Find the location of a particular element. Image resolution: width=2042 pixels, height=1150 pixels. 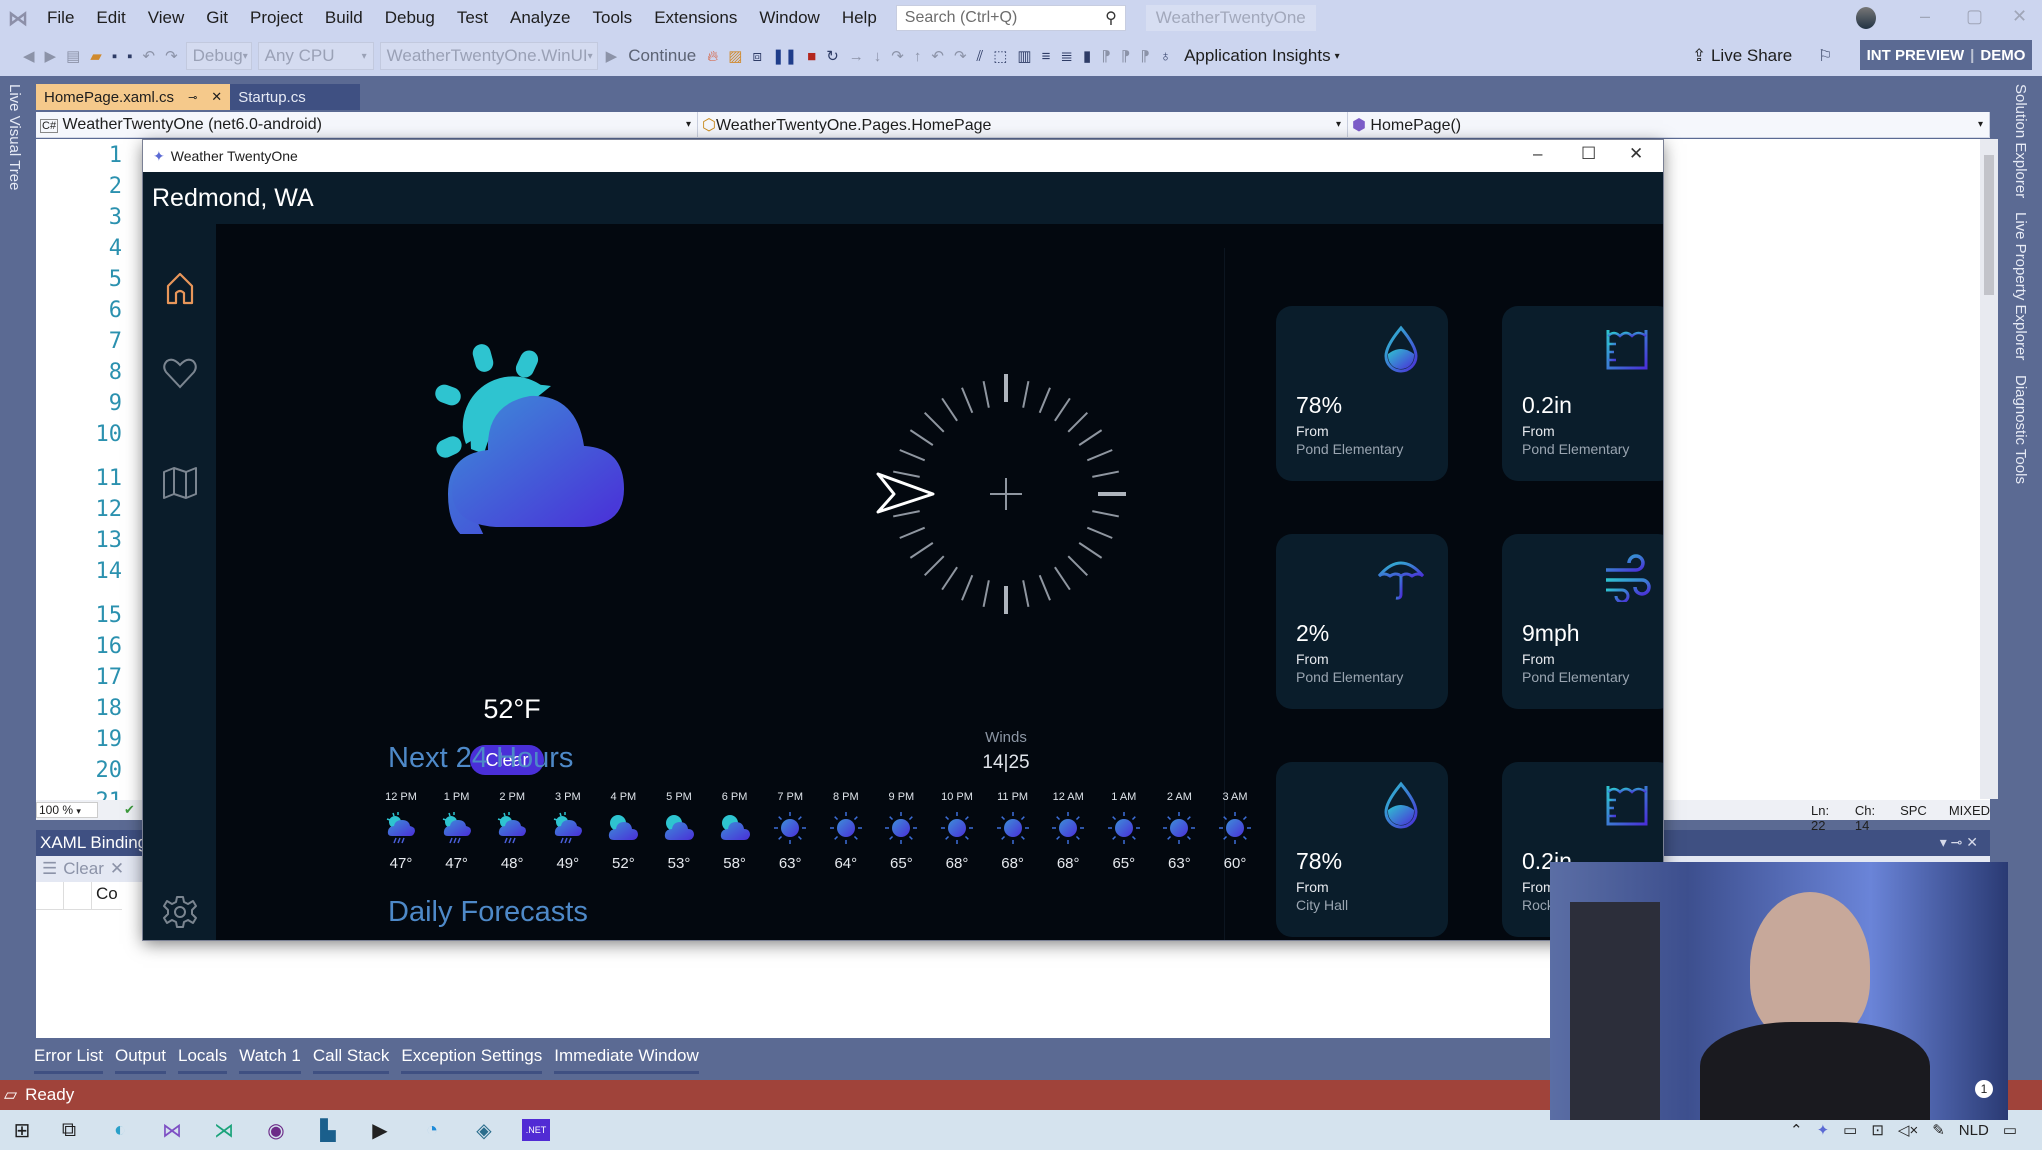

chevron-down-icon: ▾ is located at coordinates (1337, 56).